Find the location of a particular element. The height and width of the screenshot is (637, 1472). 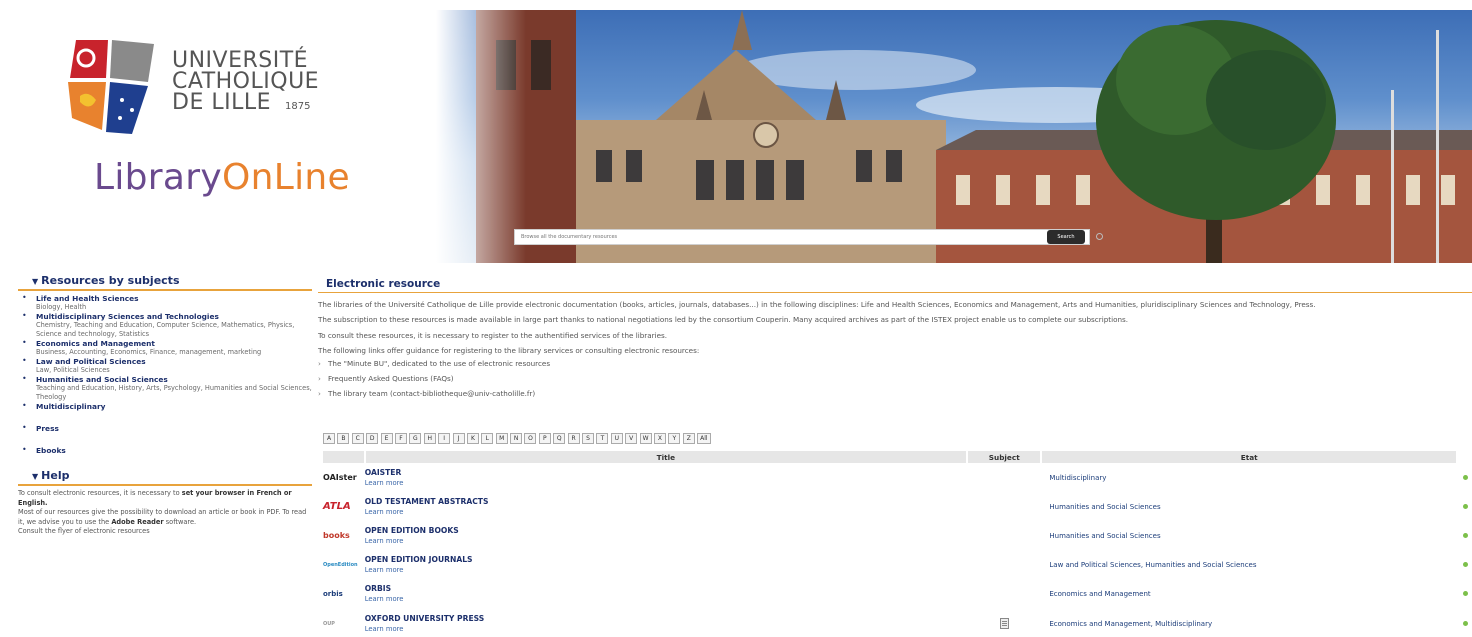

letter-button: U is located at coordinates (616, 438).